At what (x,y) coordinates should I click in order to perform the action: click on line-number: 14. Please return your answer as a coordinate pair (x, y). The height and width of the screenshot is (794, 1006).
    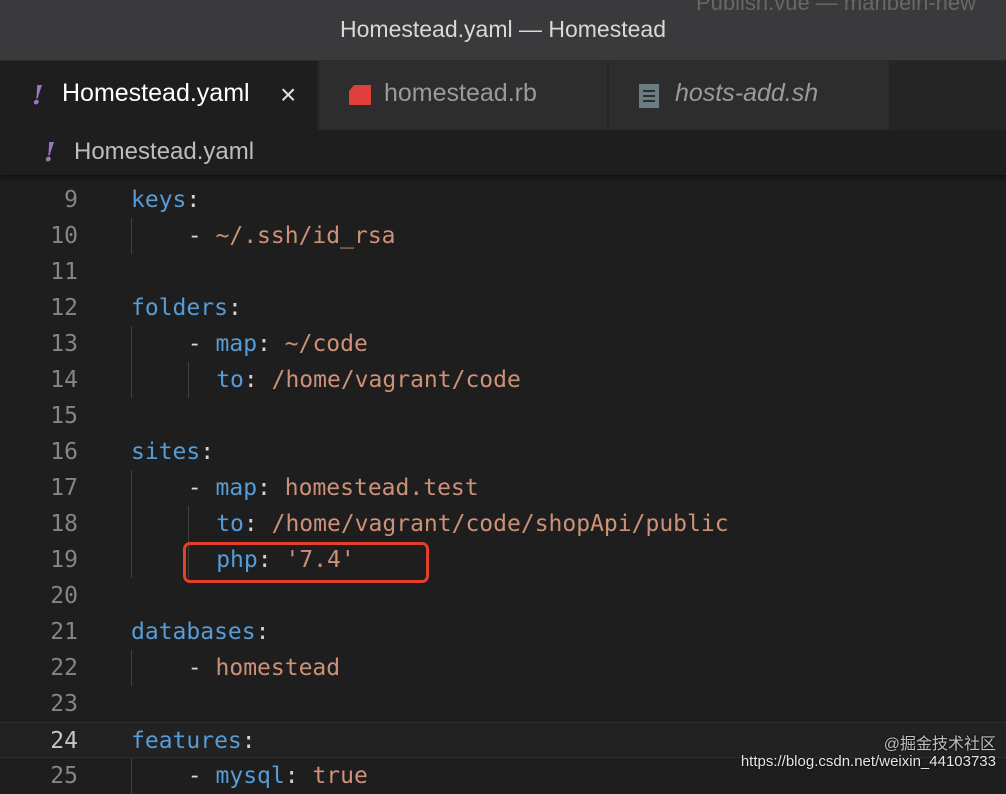
    Looking at the image, I should click on (64, 380).